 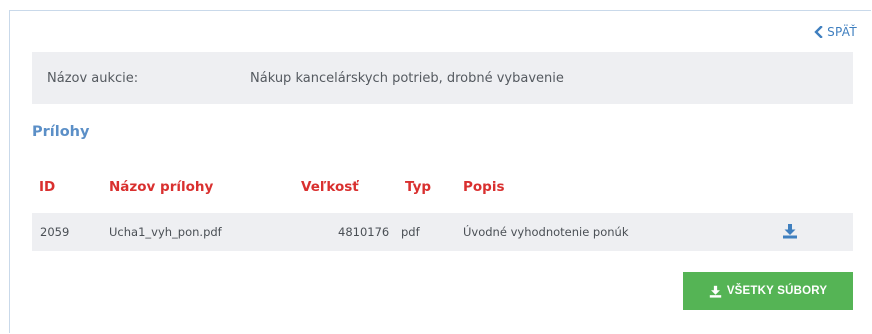 I want to click on auction-name-label: Názov aukcie:, so click(x=93, y=78).